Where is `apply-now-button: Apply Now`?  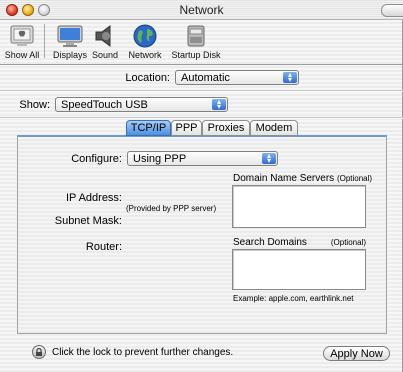
apply-now-button: Apply Now is located at coordinates (356, 353).